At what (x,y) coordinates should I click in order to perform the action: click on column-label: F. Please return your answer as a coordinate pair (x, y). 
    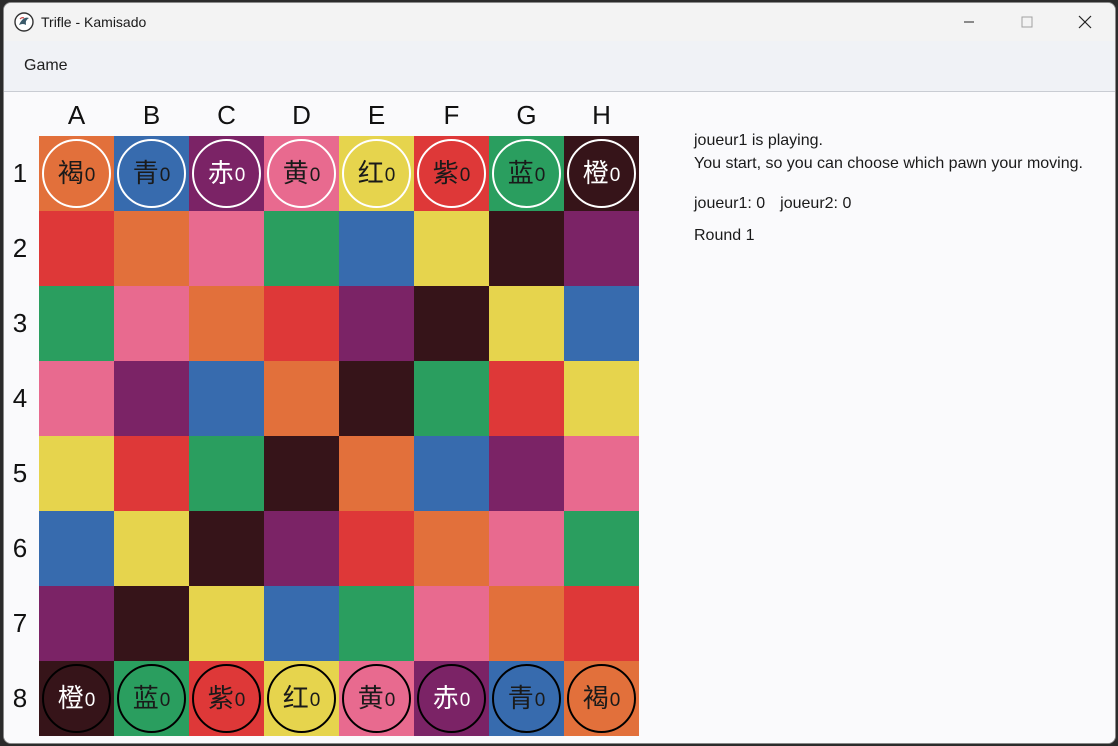
    Looking at the image, I should click on (451, 115).